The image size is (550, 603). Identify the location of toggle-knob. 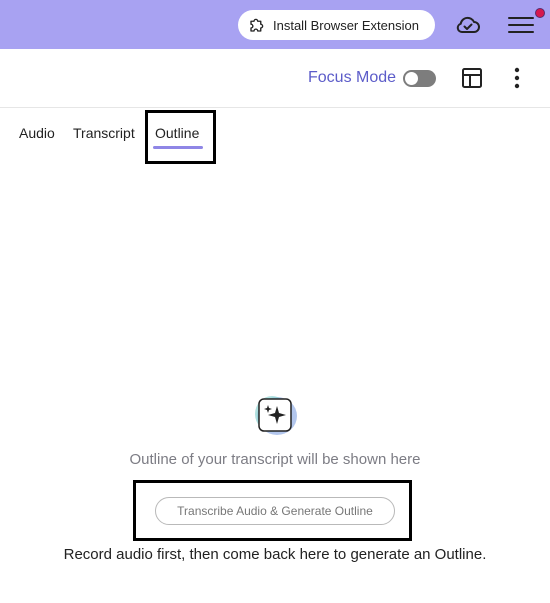
(411, 78).